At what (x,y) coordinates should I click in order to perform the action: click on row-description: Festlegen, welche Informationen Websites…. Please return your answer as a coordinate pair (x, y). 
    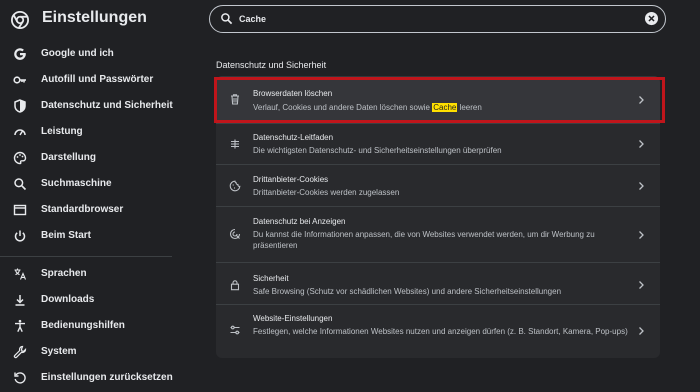
    Looking at the image, I should click on (440, 331).